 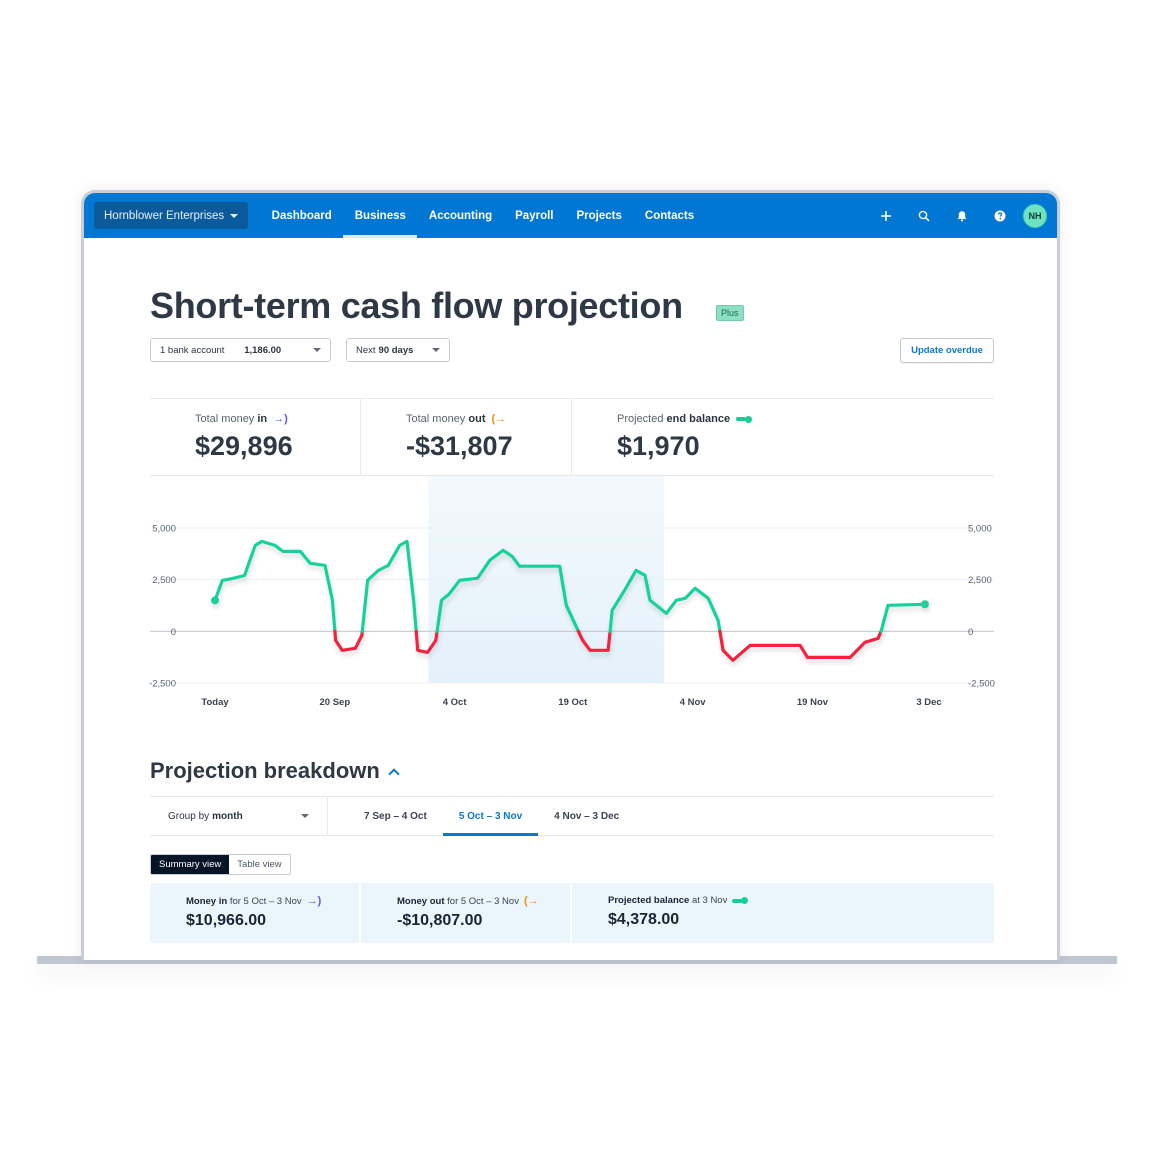 I want to click on x-tick-label: 4 Oct, so click(x=455, y=702).